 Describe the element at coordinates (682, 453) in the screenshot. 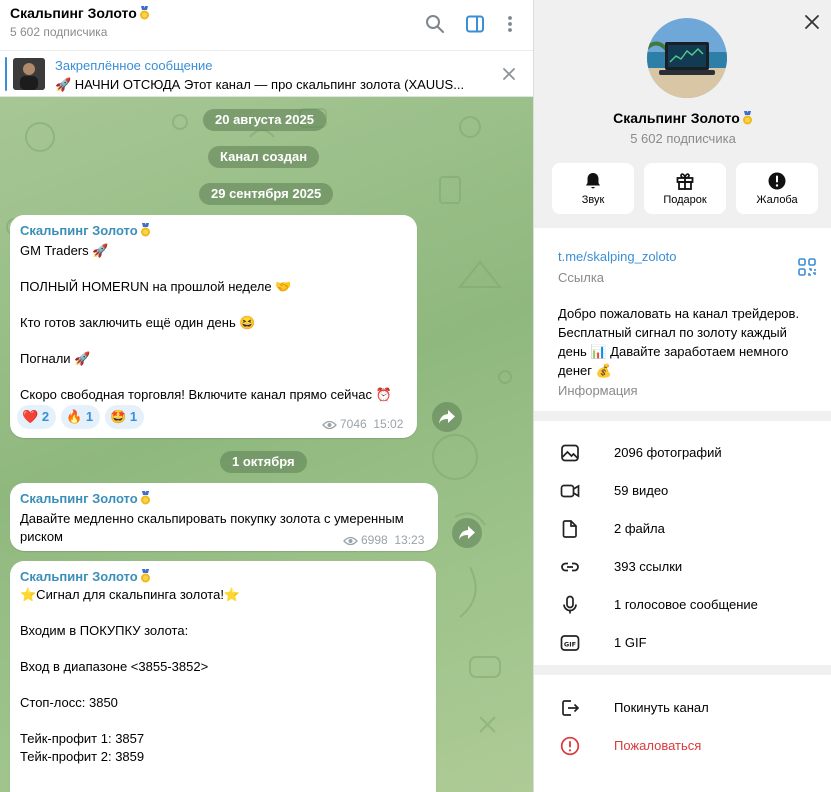

I see `media-photos-row: 2096 фотографий` at that location.